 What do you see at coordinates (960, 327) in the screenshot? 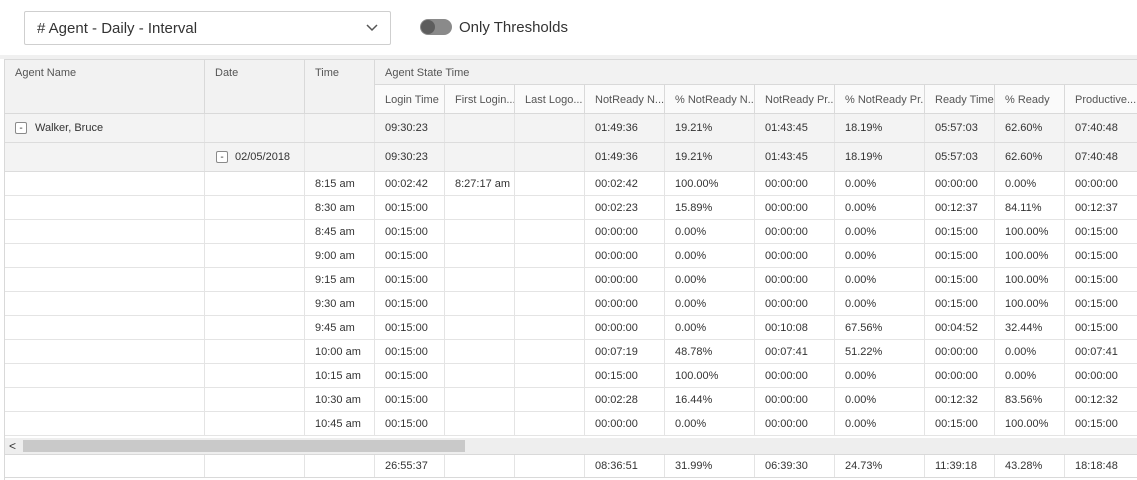
I see `cell-col-8: 00:04:52` at bounding box center [960, 327].